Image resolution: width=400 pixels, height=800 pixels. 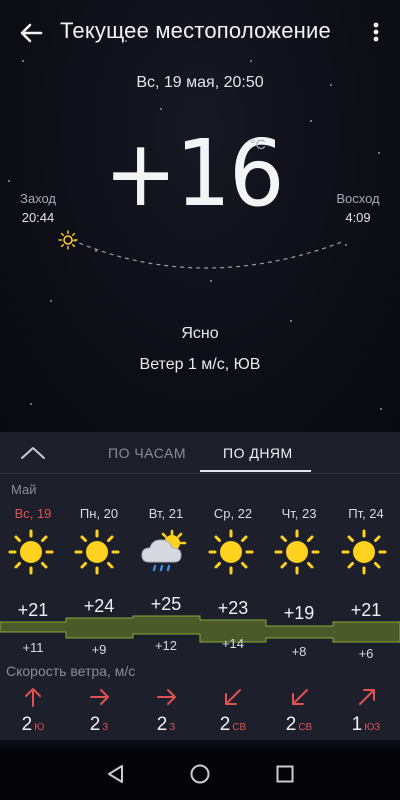 What do you see at coordinates (366, 653) in the screenshot?
I see `day-low-temp: +6` at bounding box center [366, 653].